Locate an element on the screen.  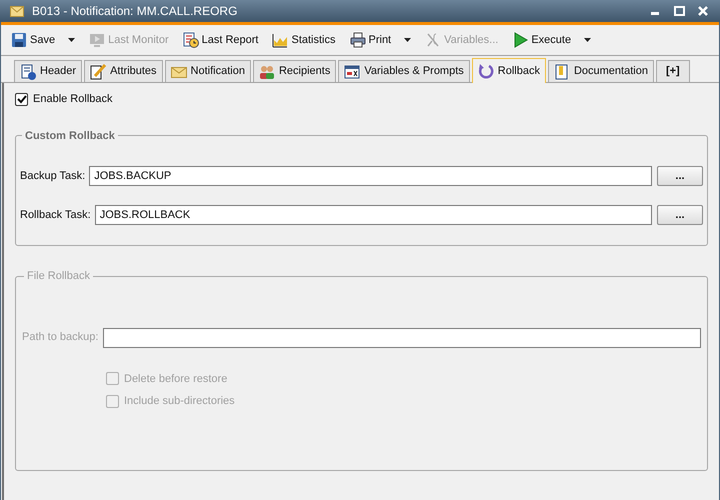
window-title: B013 - Notification: MM.CALL.REORG is located at coordinates (135, 11).